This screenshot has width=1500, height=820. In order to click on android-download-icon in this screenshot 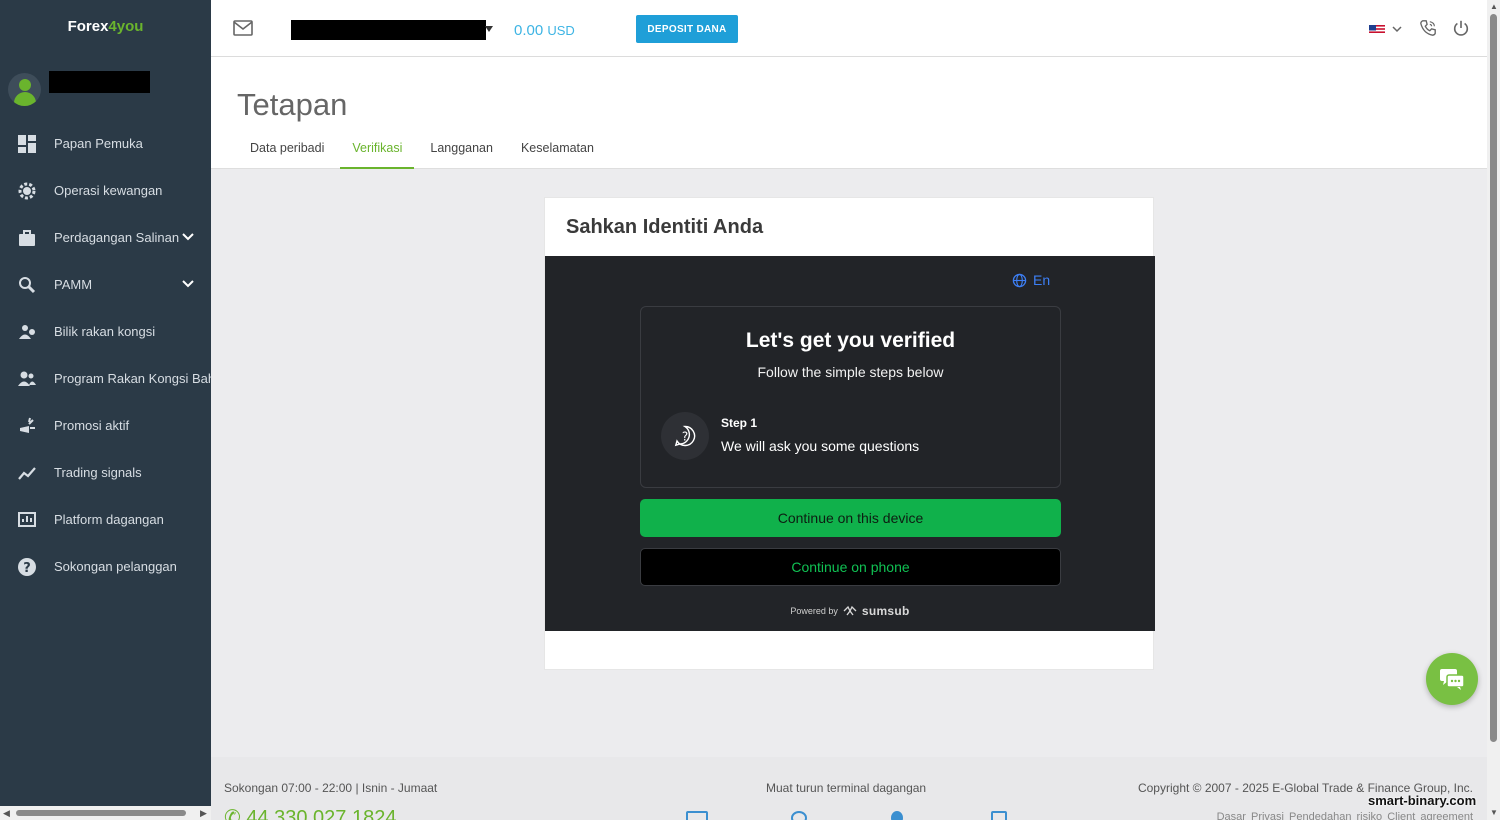, I will do `click(897, 815)`.